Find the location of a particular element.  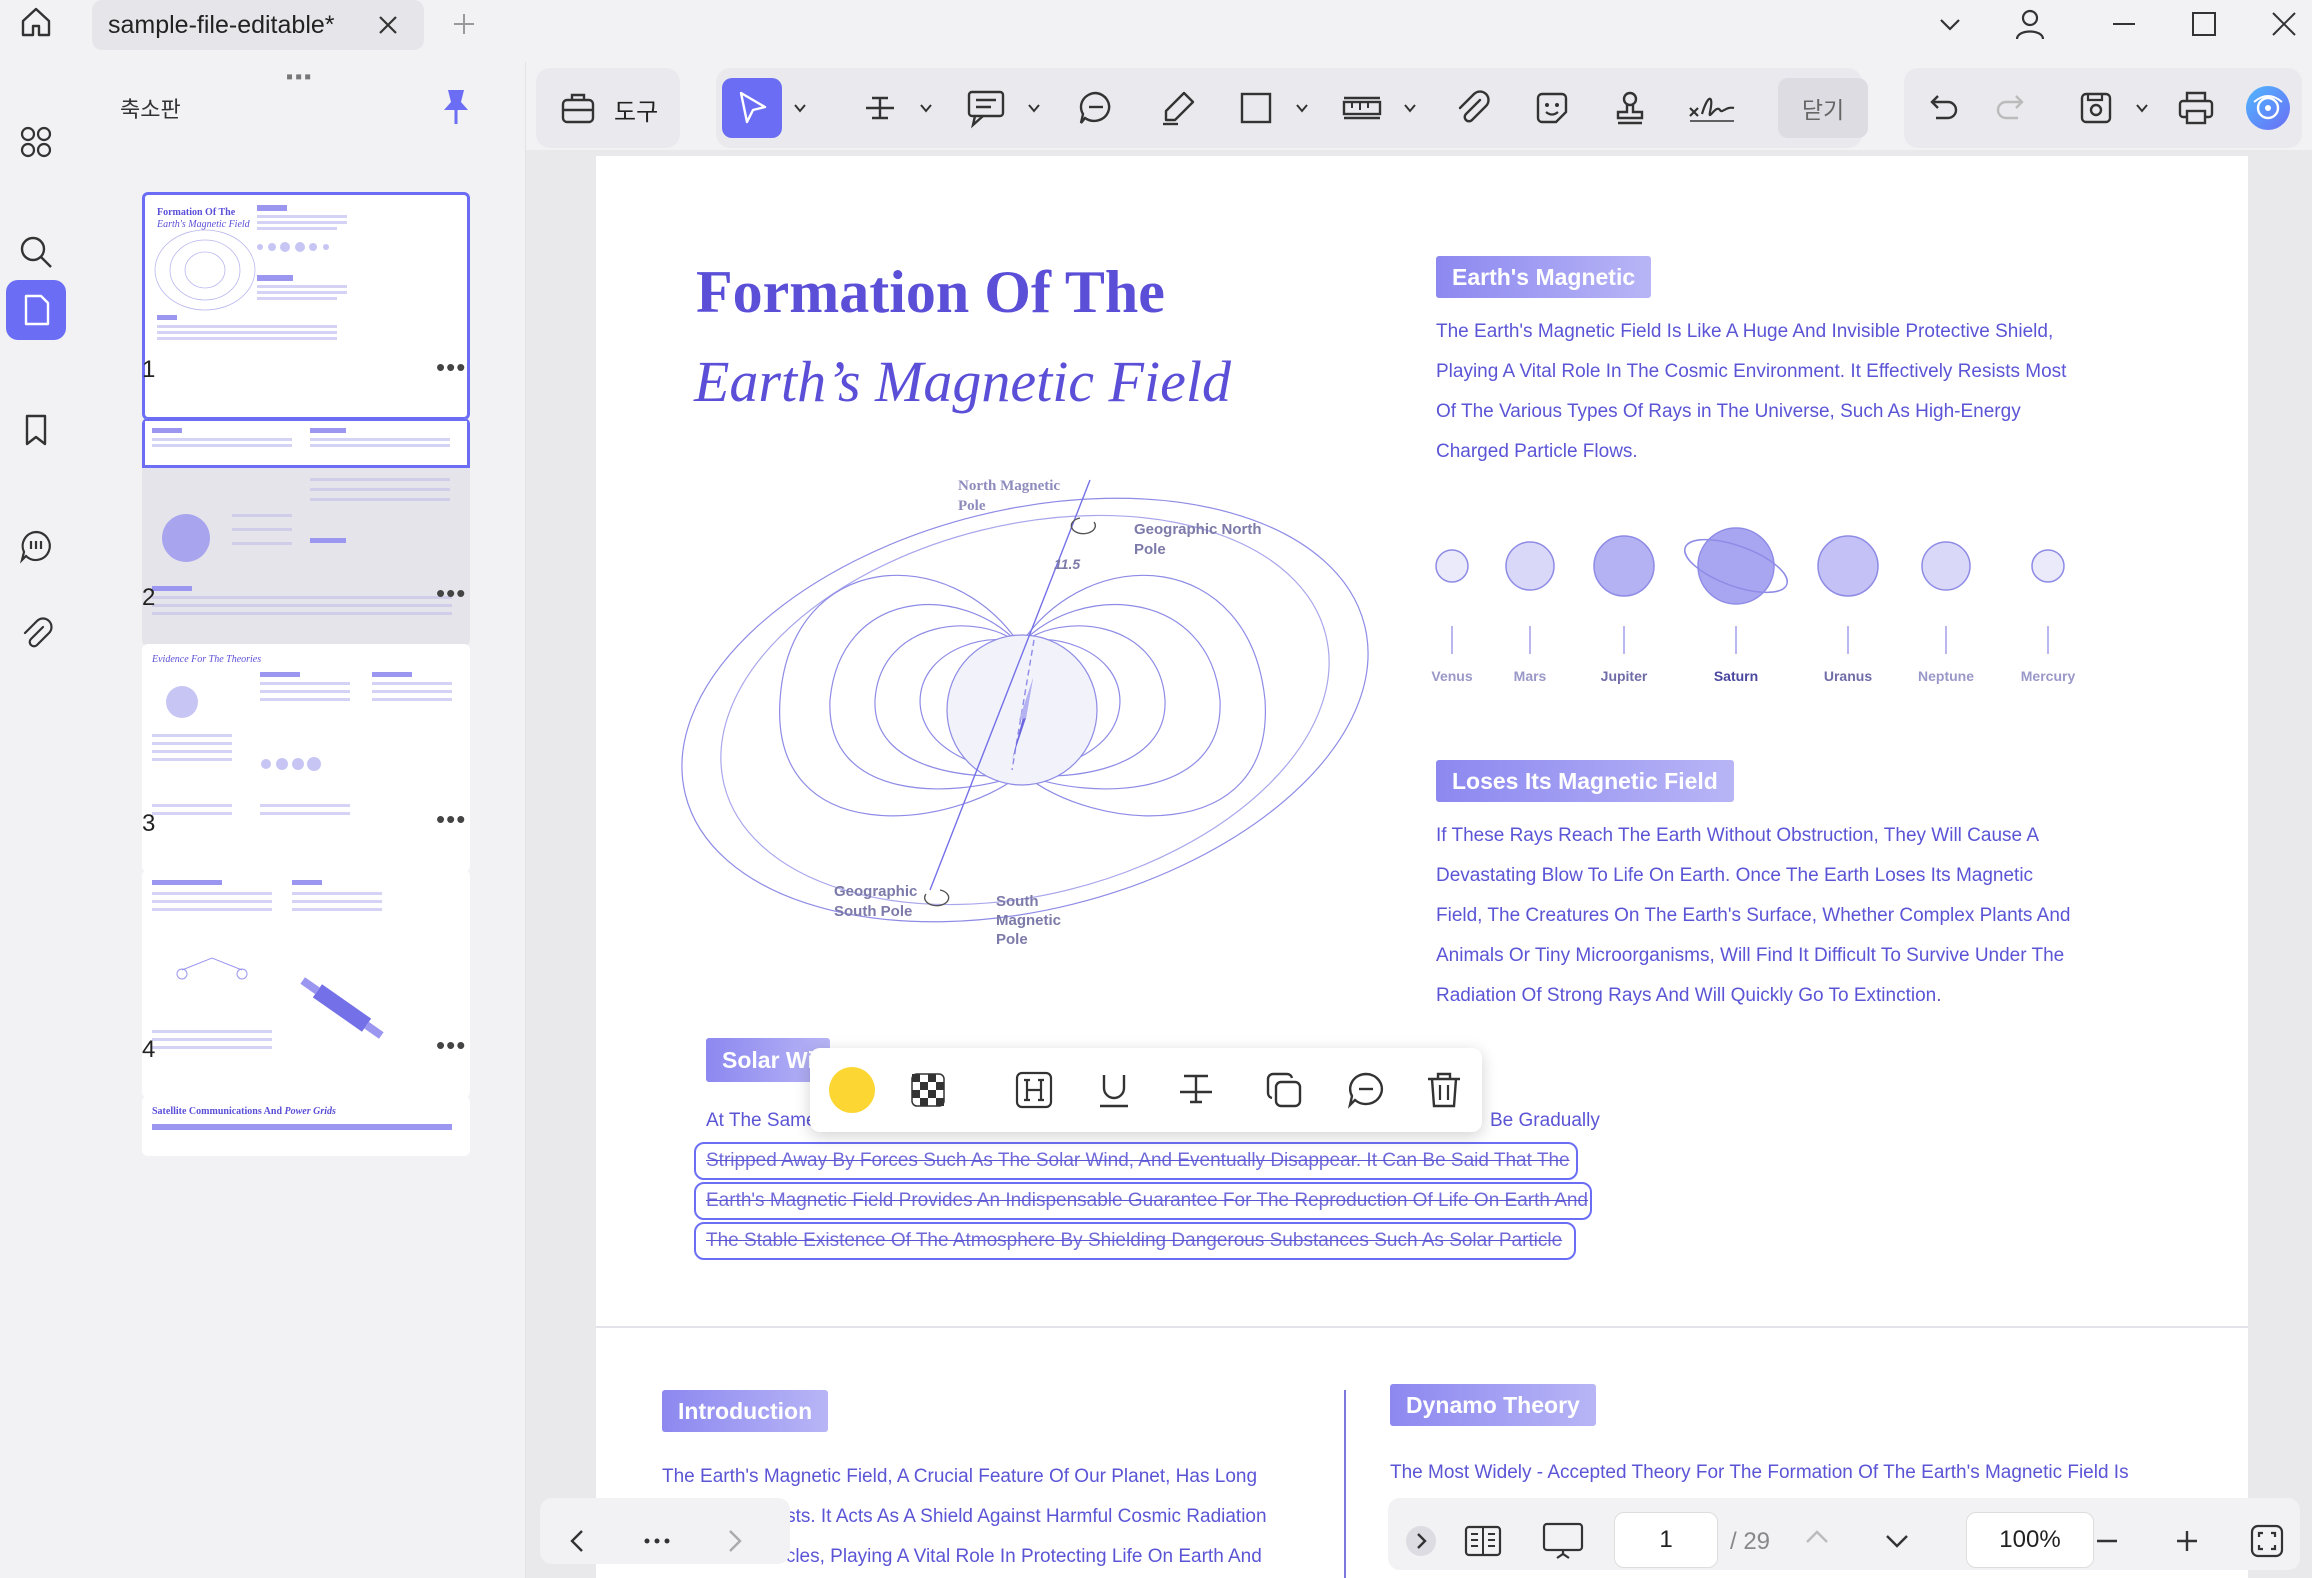

page-separator is located at coordinates (1422, 1327).